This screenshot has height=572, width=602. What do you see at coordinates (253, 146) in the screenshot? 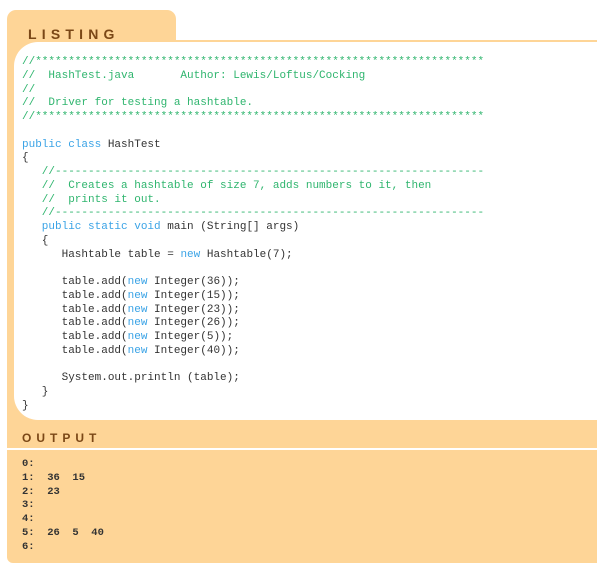
I see `code-line: public class HashTest` at bounding box center [253, 146].